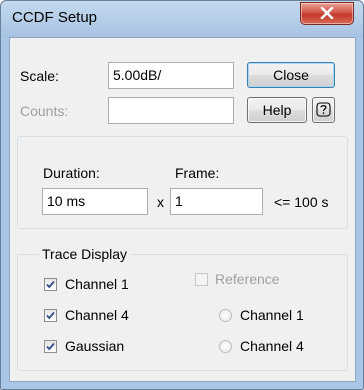 The width and height of the screenshot is (364, 390). I want to click on multiplier-label: x, so click(160, 202).